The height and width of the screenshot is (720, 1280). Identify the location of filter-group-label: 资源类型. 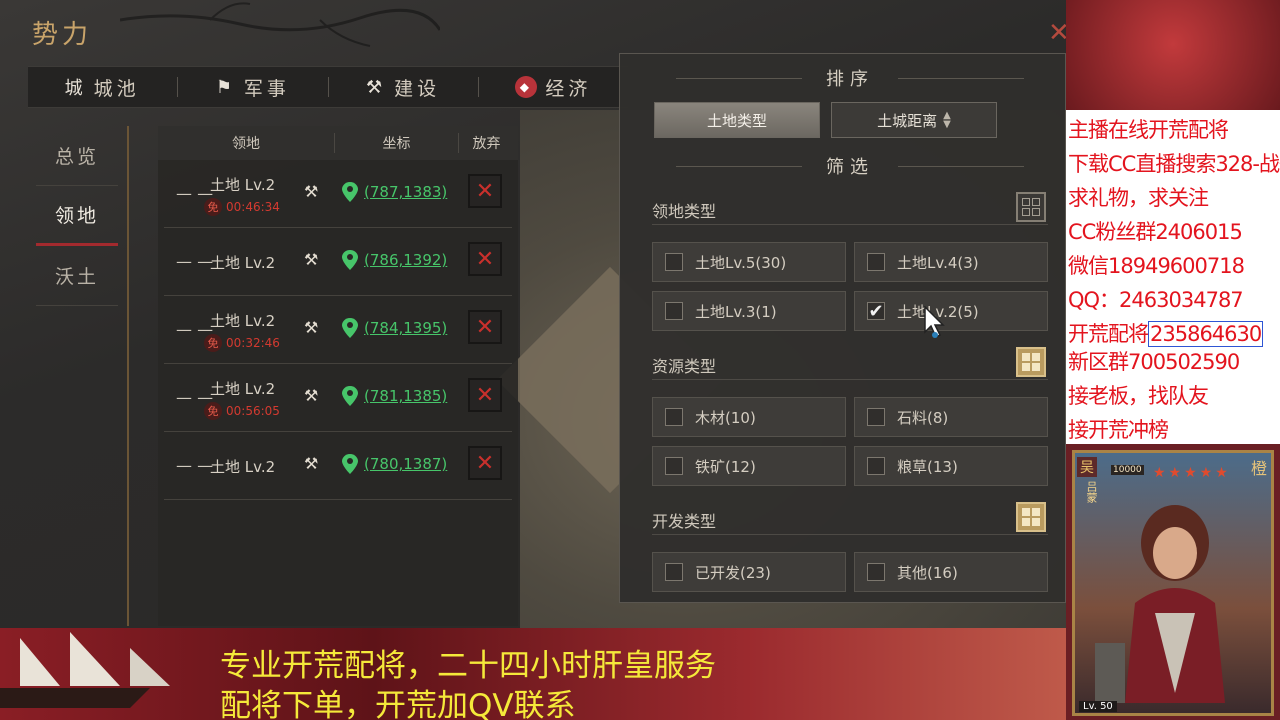
(684, 366).